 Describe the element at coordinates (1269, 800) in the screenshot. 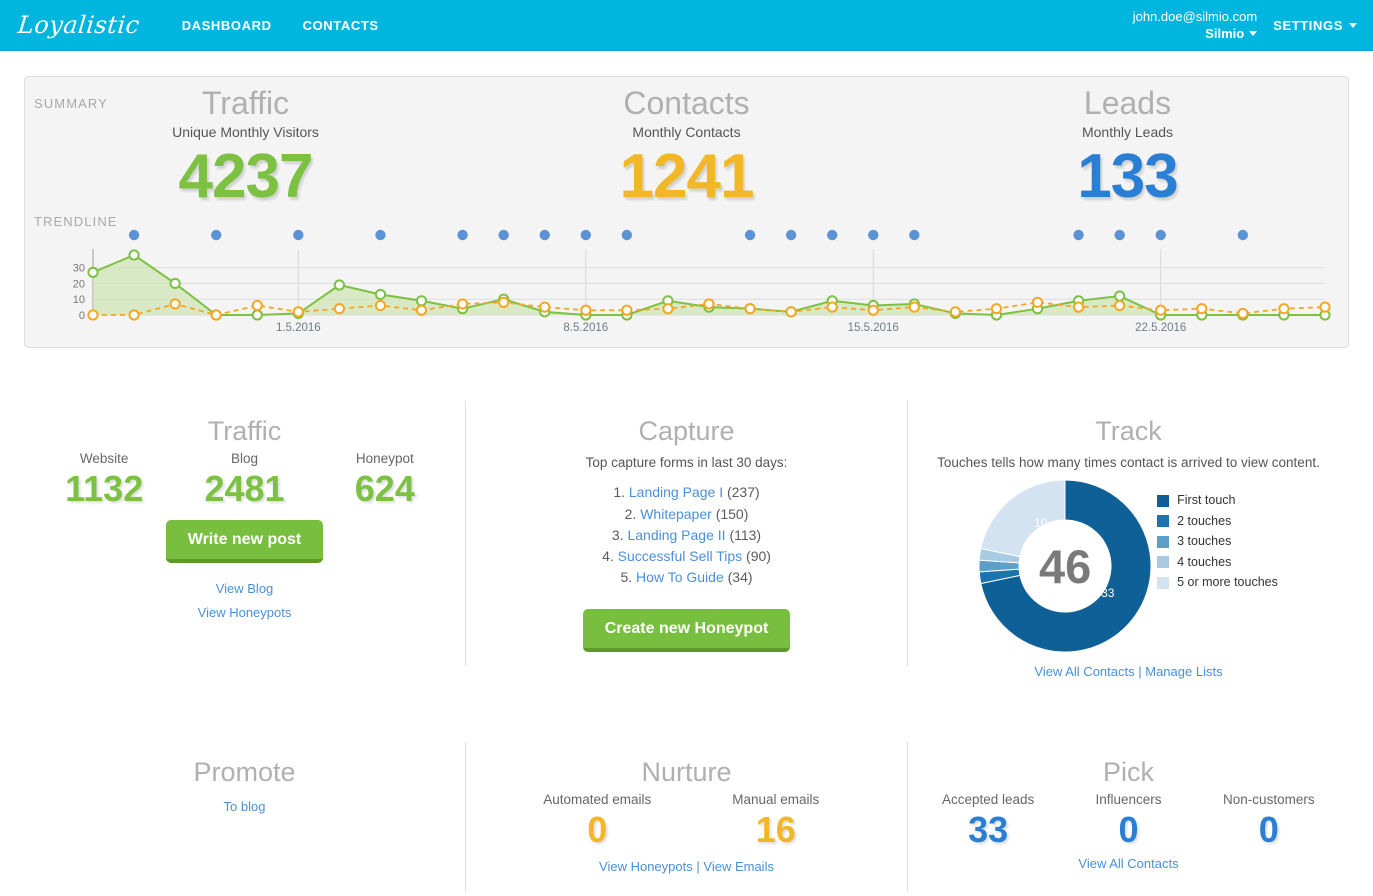

I see `pick-noncustomers-label: Non-customers` at that location.